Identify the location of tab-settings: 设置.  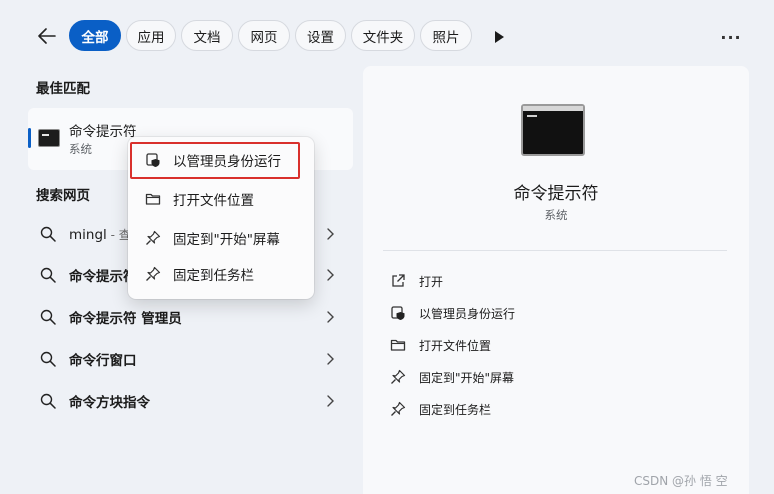
(320, 35).